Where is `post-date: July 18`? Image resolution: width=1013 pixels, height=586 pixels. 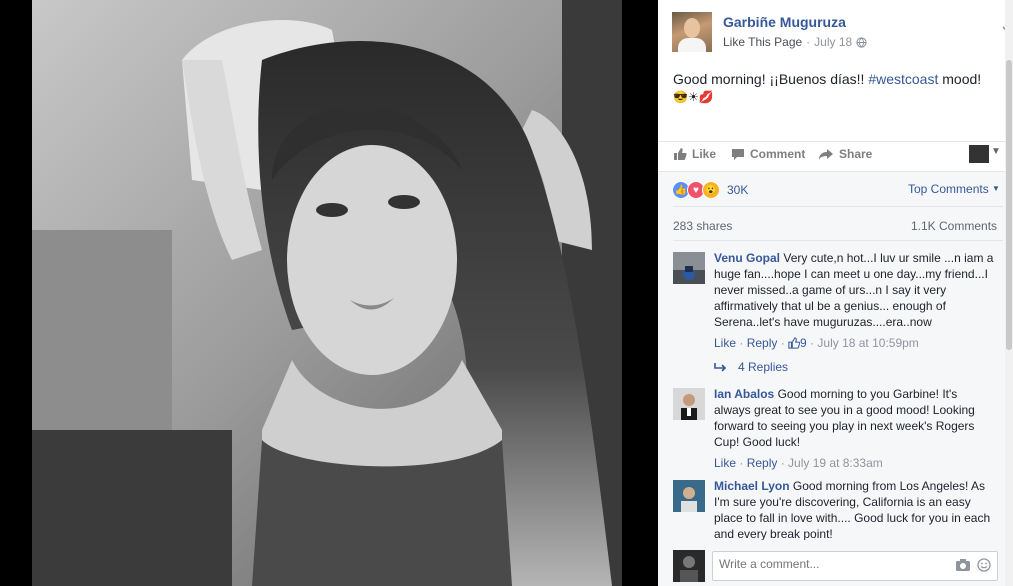
post-date: July 18 is located at coordinates (833, 42).